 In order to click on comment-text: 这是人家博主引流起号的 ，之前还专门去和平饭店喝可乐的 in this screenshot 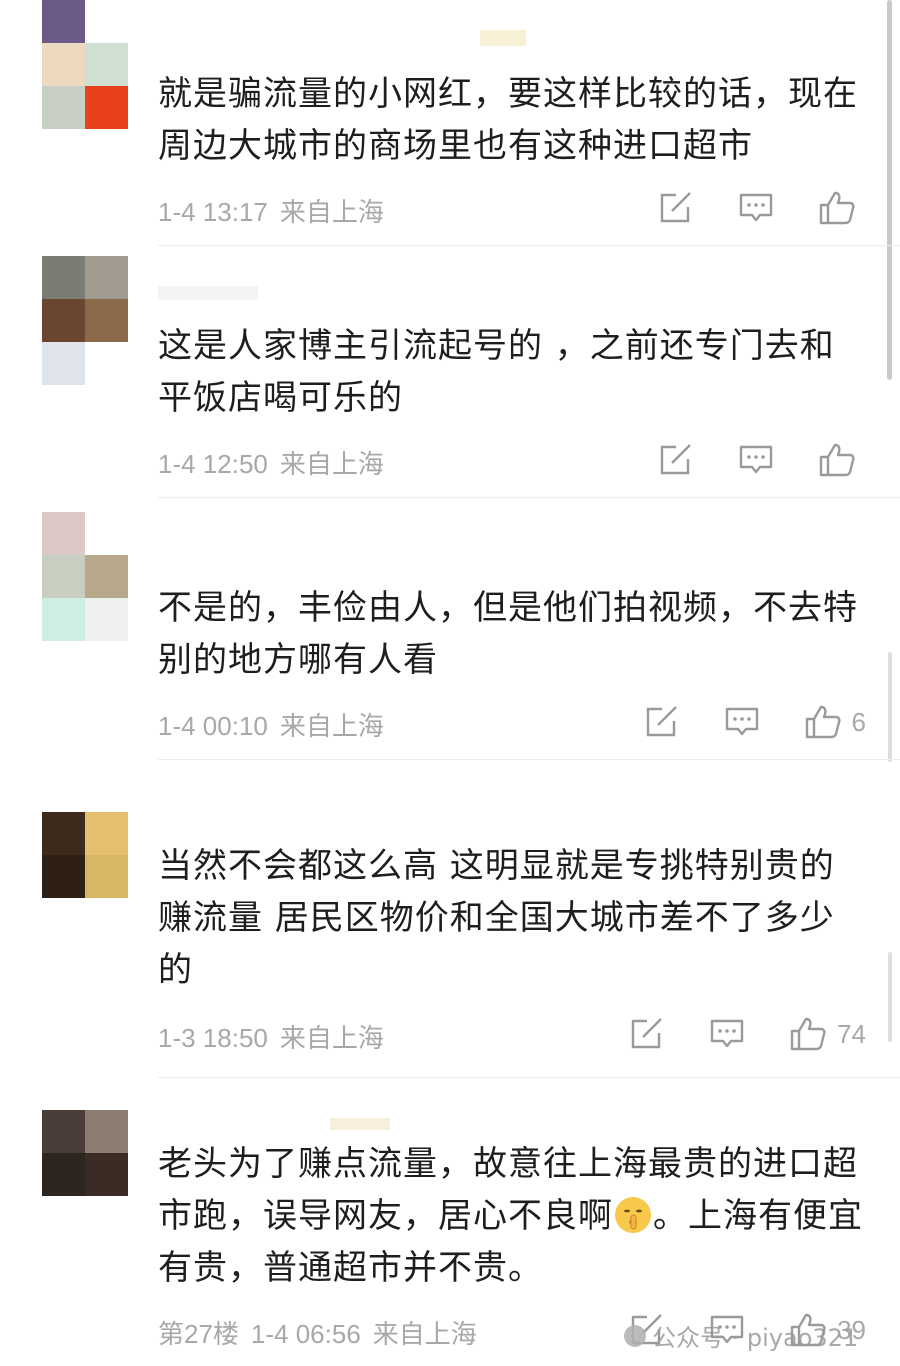, I will do `click(496, 372)`.